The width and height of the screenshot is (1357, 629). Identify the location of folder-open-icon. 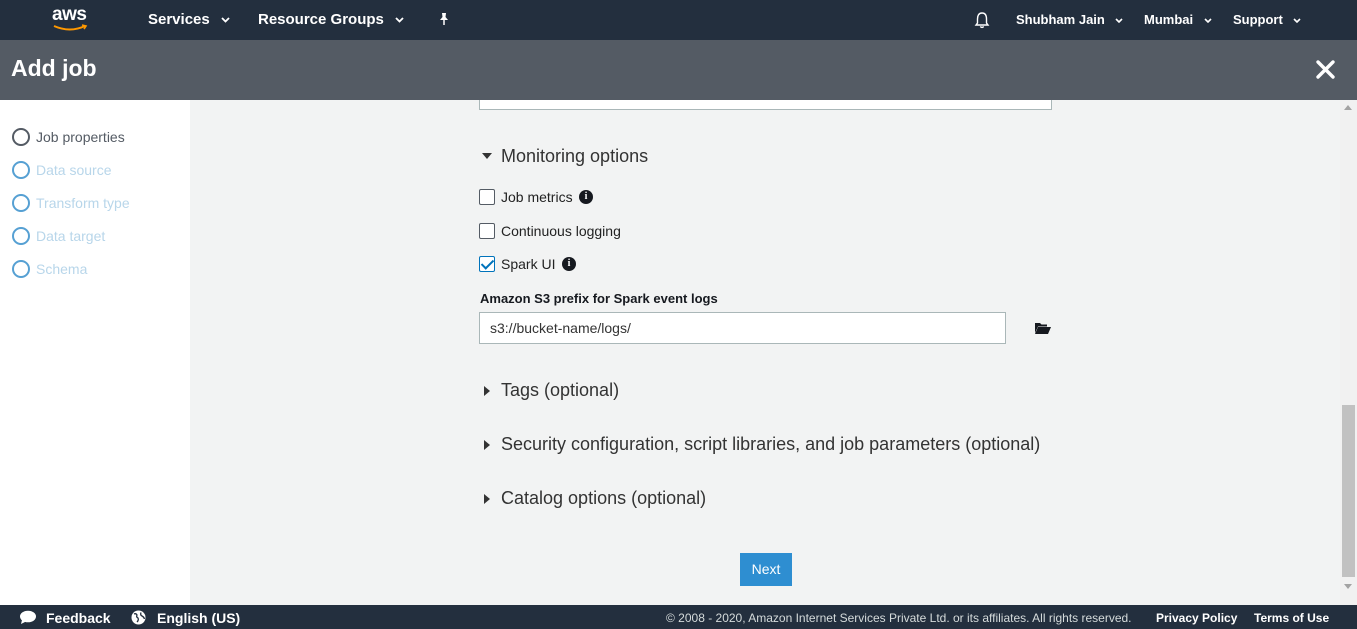
(1043, 328).